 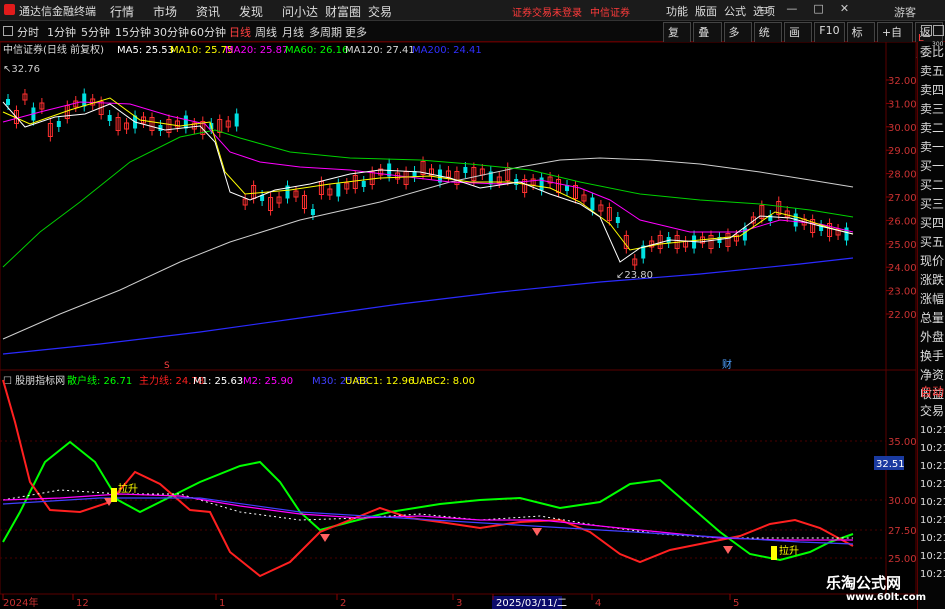 I want to click on tab-30min: 30分钟, so click(x=171, y=32).